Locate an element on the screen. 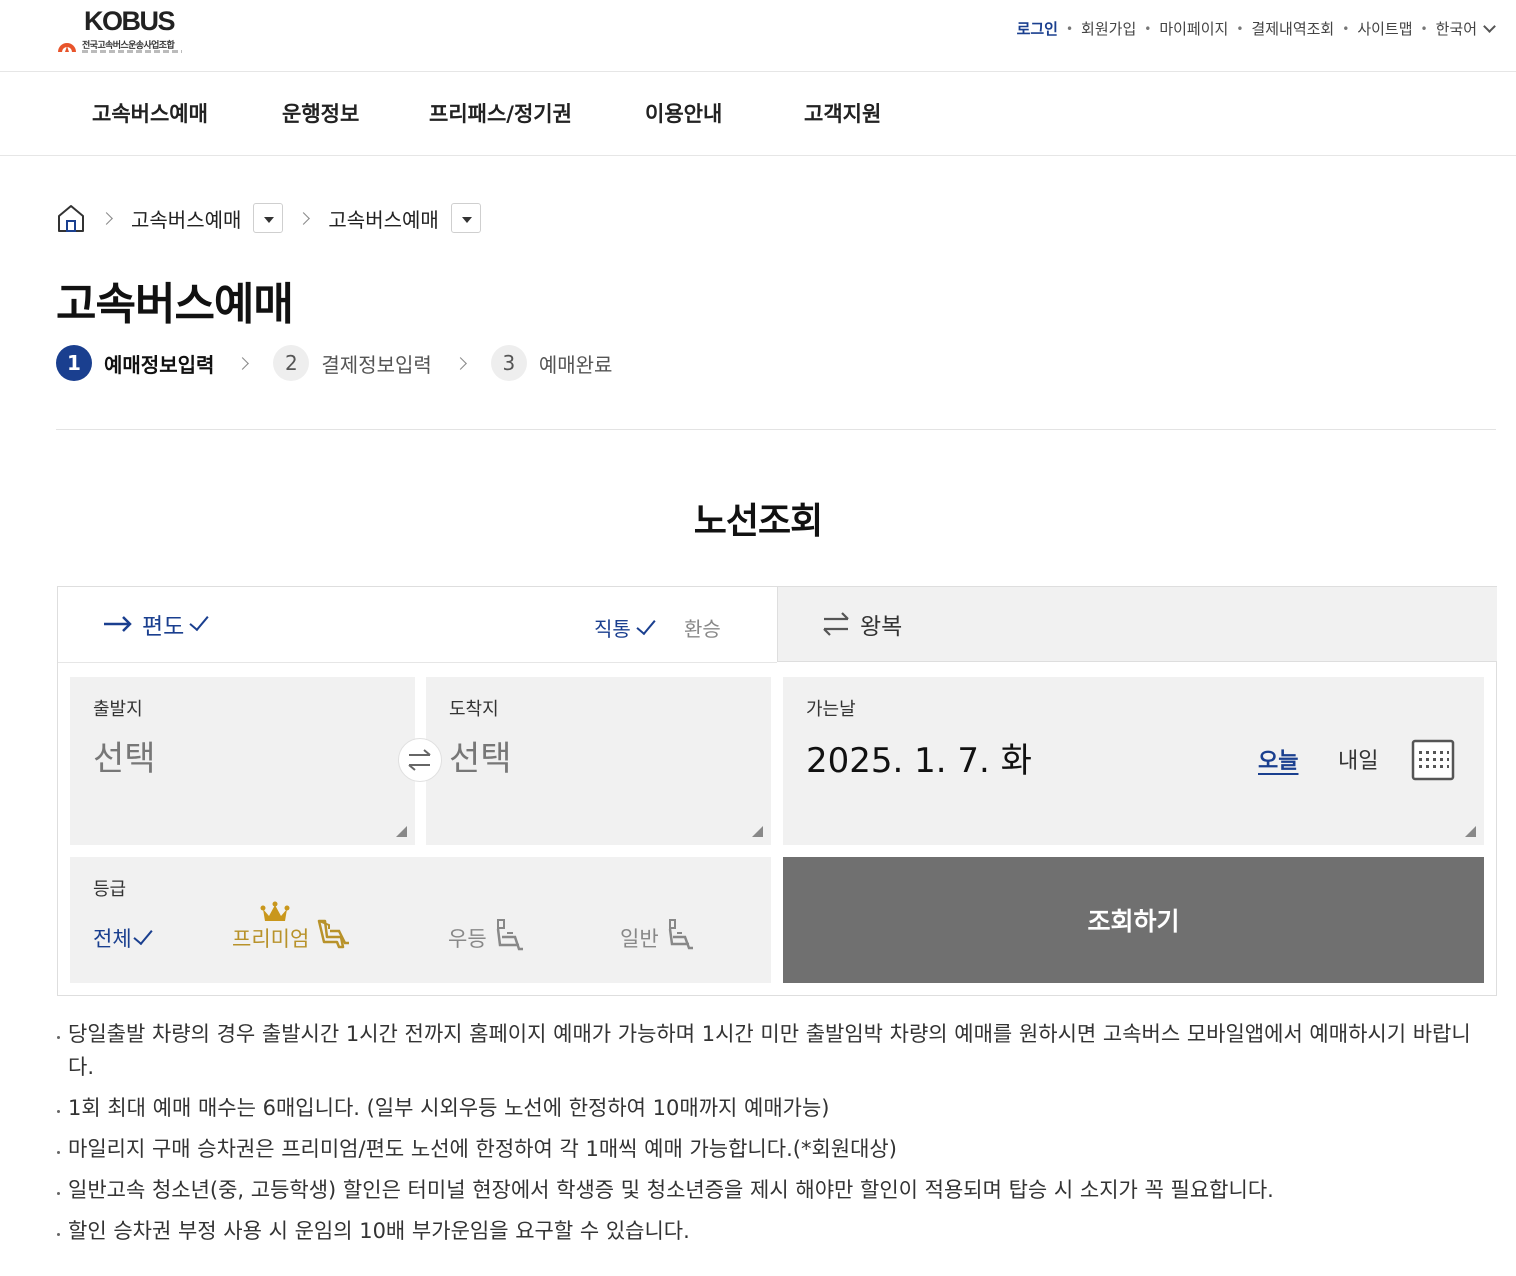 This screenshot has height=1276, width=1516. nav-item-guide: 이용안내 is located at coordinates (683, 113).